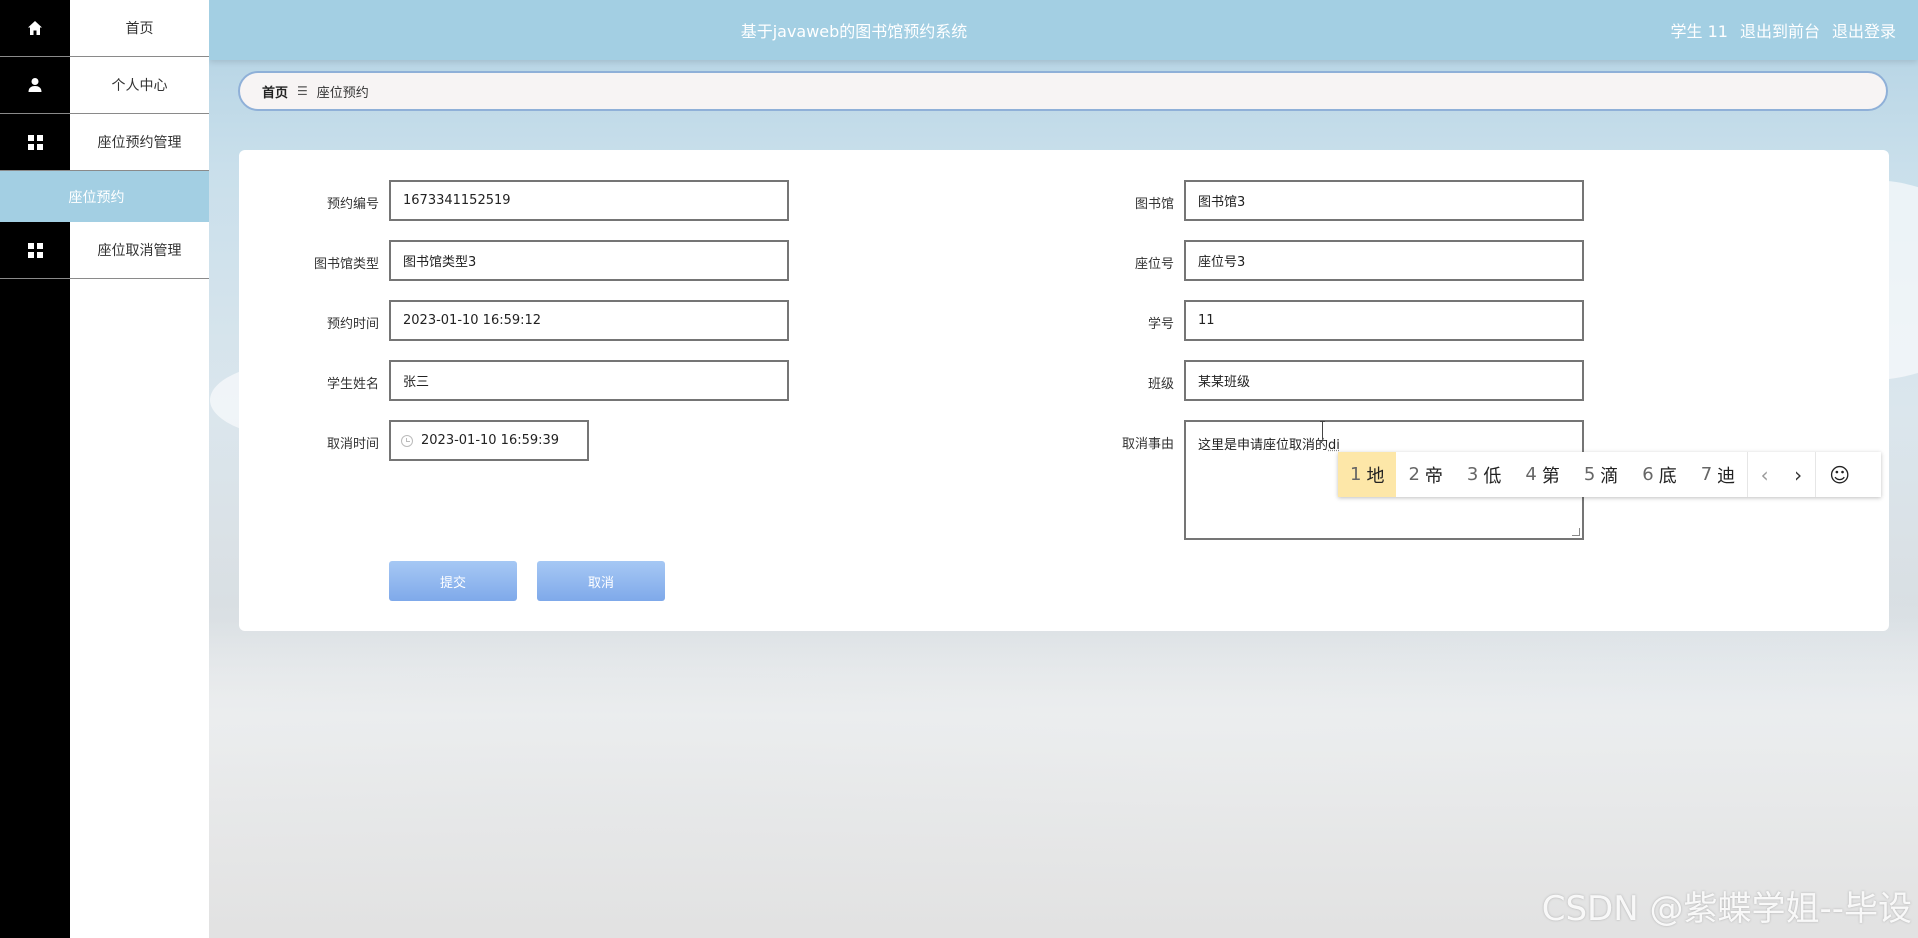 The image size is (1918, 938). I want to click on ime-next-page-icon: ›, so click(1798, 474).